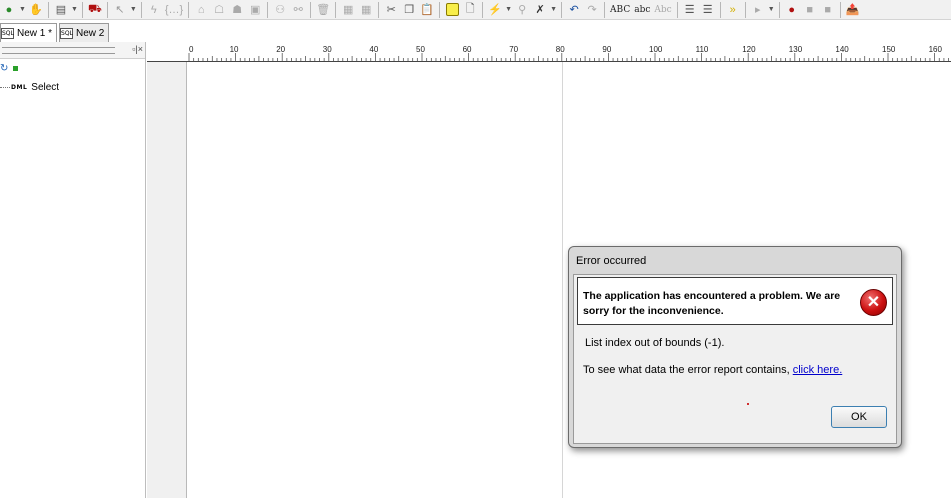  Describe the element at coordinates (452, 10) in the screenshot. I see `notebook-icon` at that location.